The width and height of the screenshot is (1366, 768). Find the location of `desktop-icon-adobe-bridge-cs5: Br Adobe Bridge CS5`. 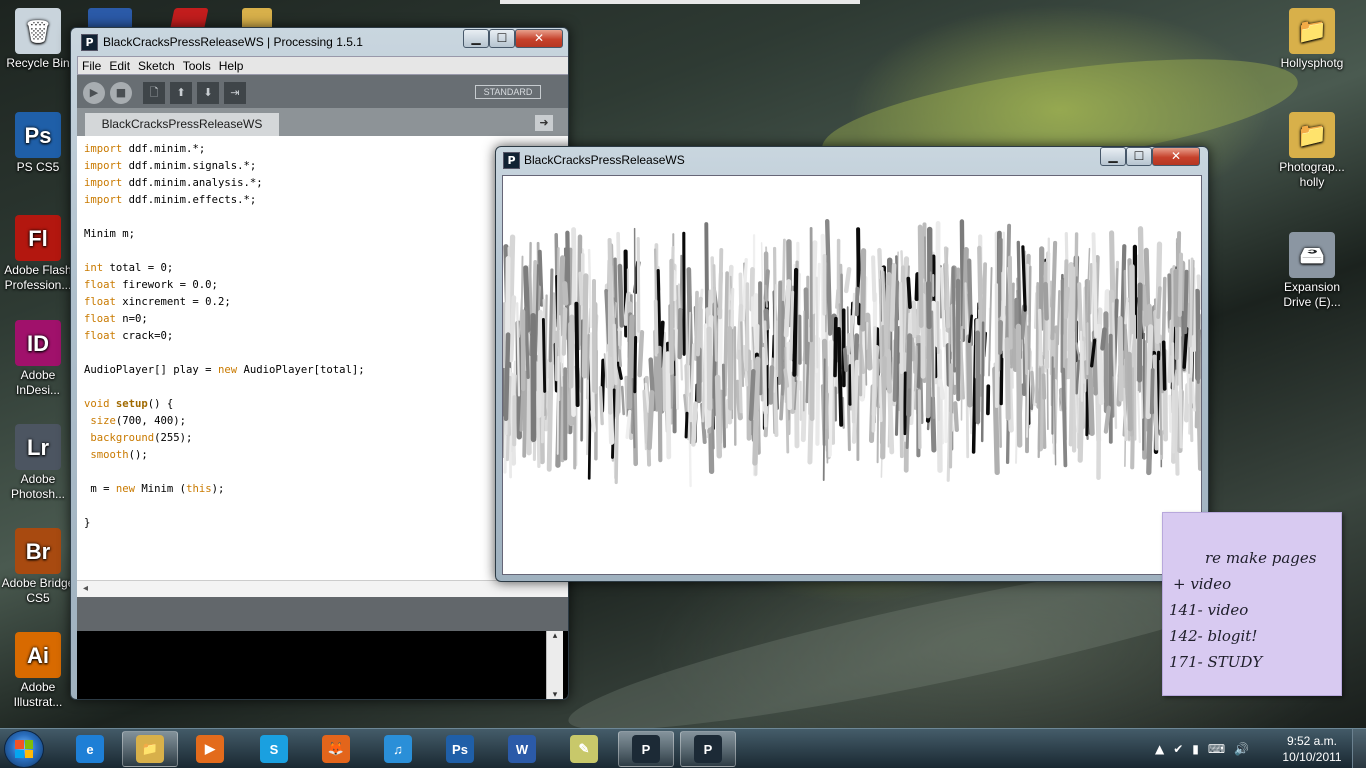

desktop-icon-adobe-bridge-cs5: Br Adobe Bridge CS5 is located at coordinates (38, 567).